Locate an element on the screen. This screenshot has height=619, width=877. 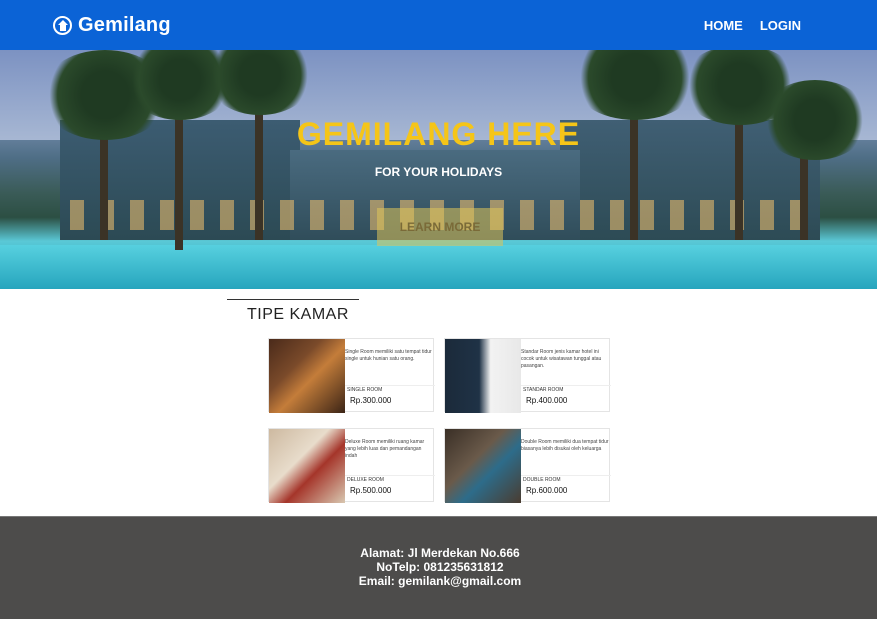
nav-home-link: HOME is located at coordinates (723, 25).